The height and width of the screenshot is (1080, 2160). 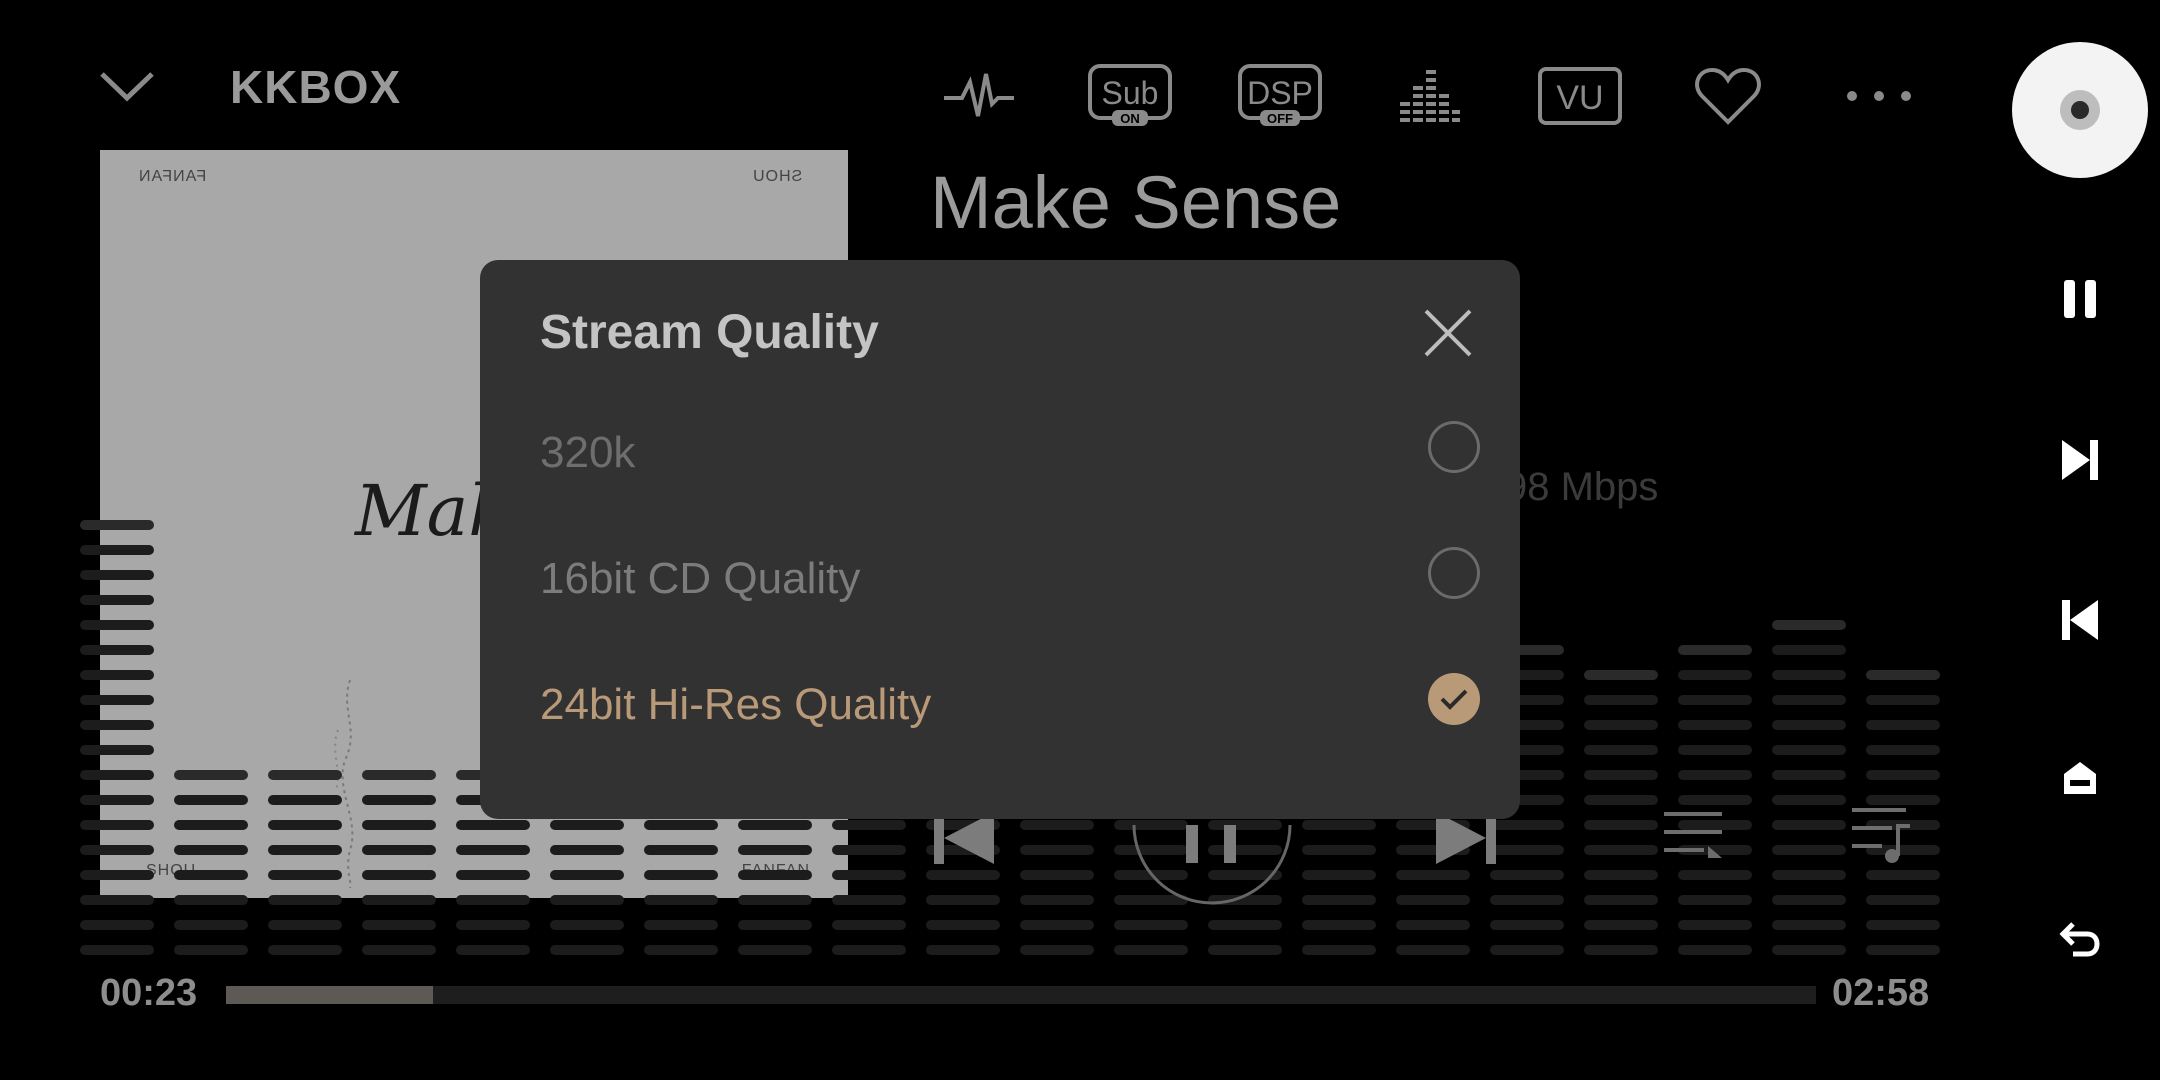 I want to click on rail-back-icon, so click(x=2080, y=938).